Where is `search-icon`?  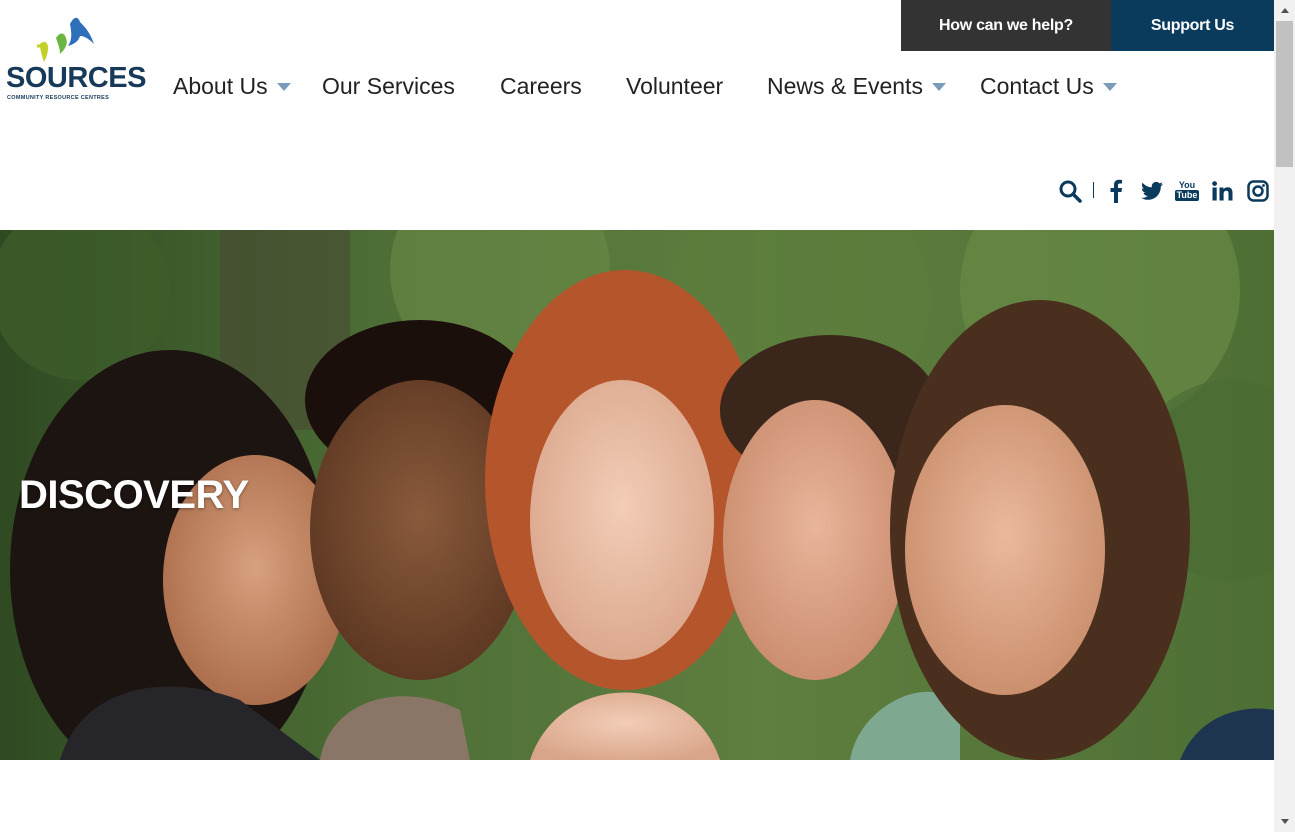 search-icon is located at coordinates (1070, 191).